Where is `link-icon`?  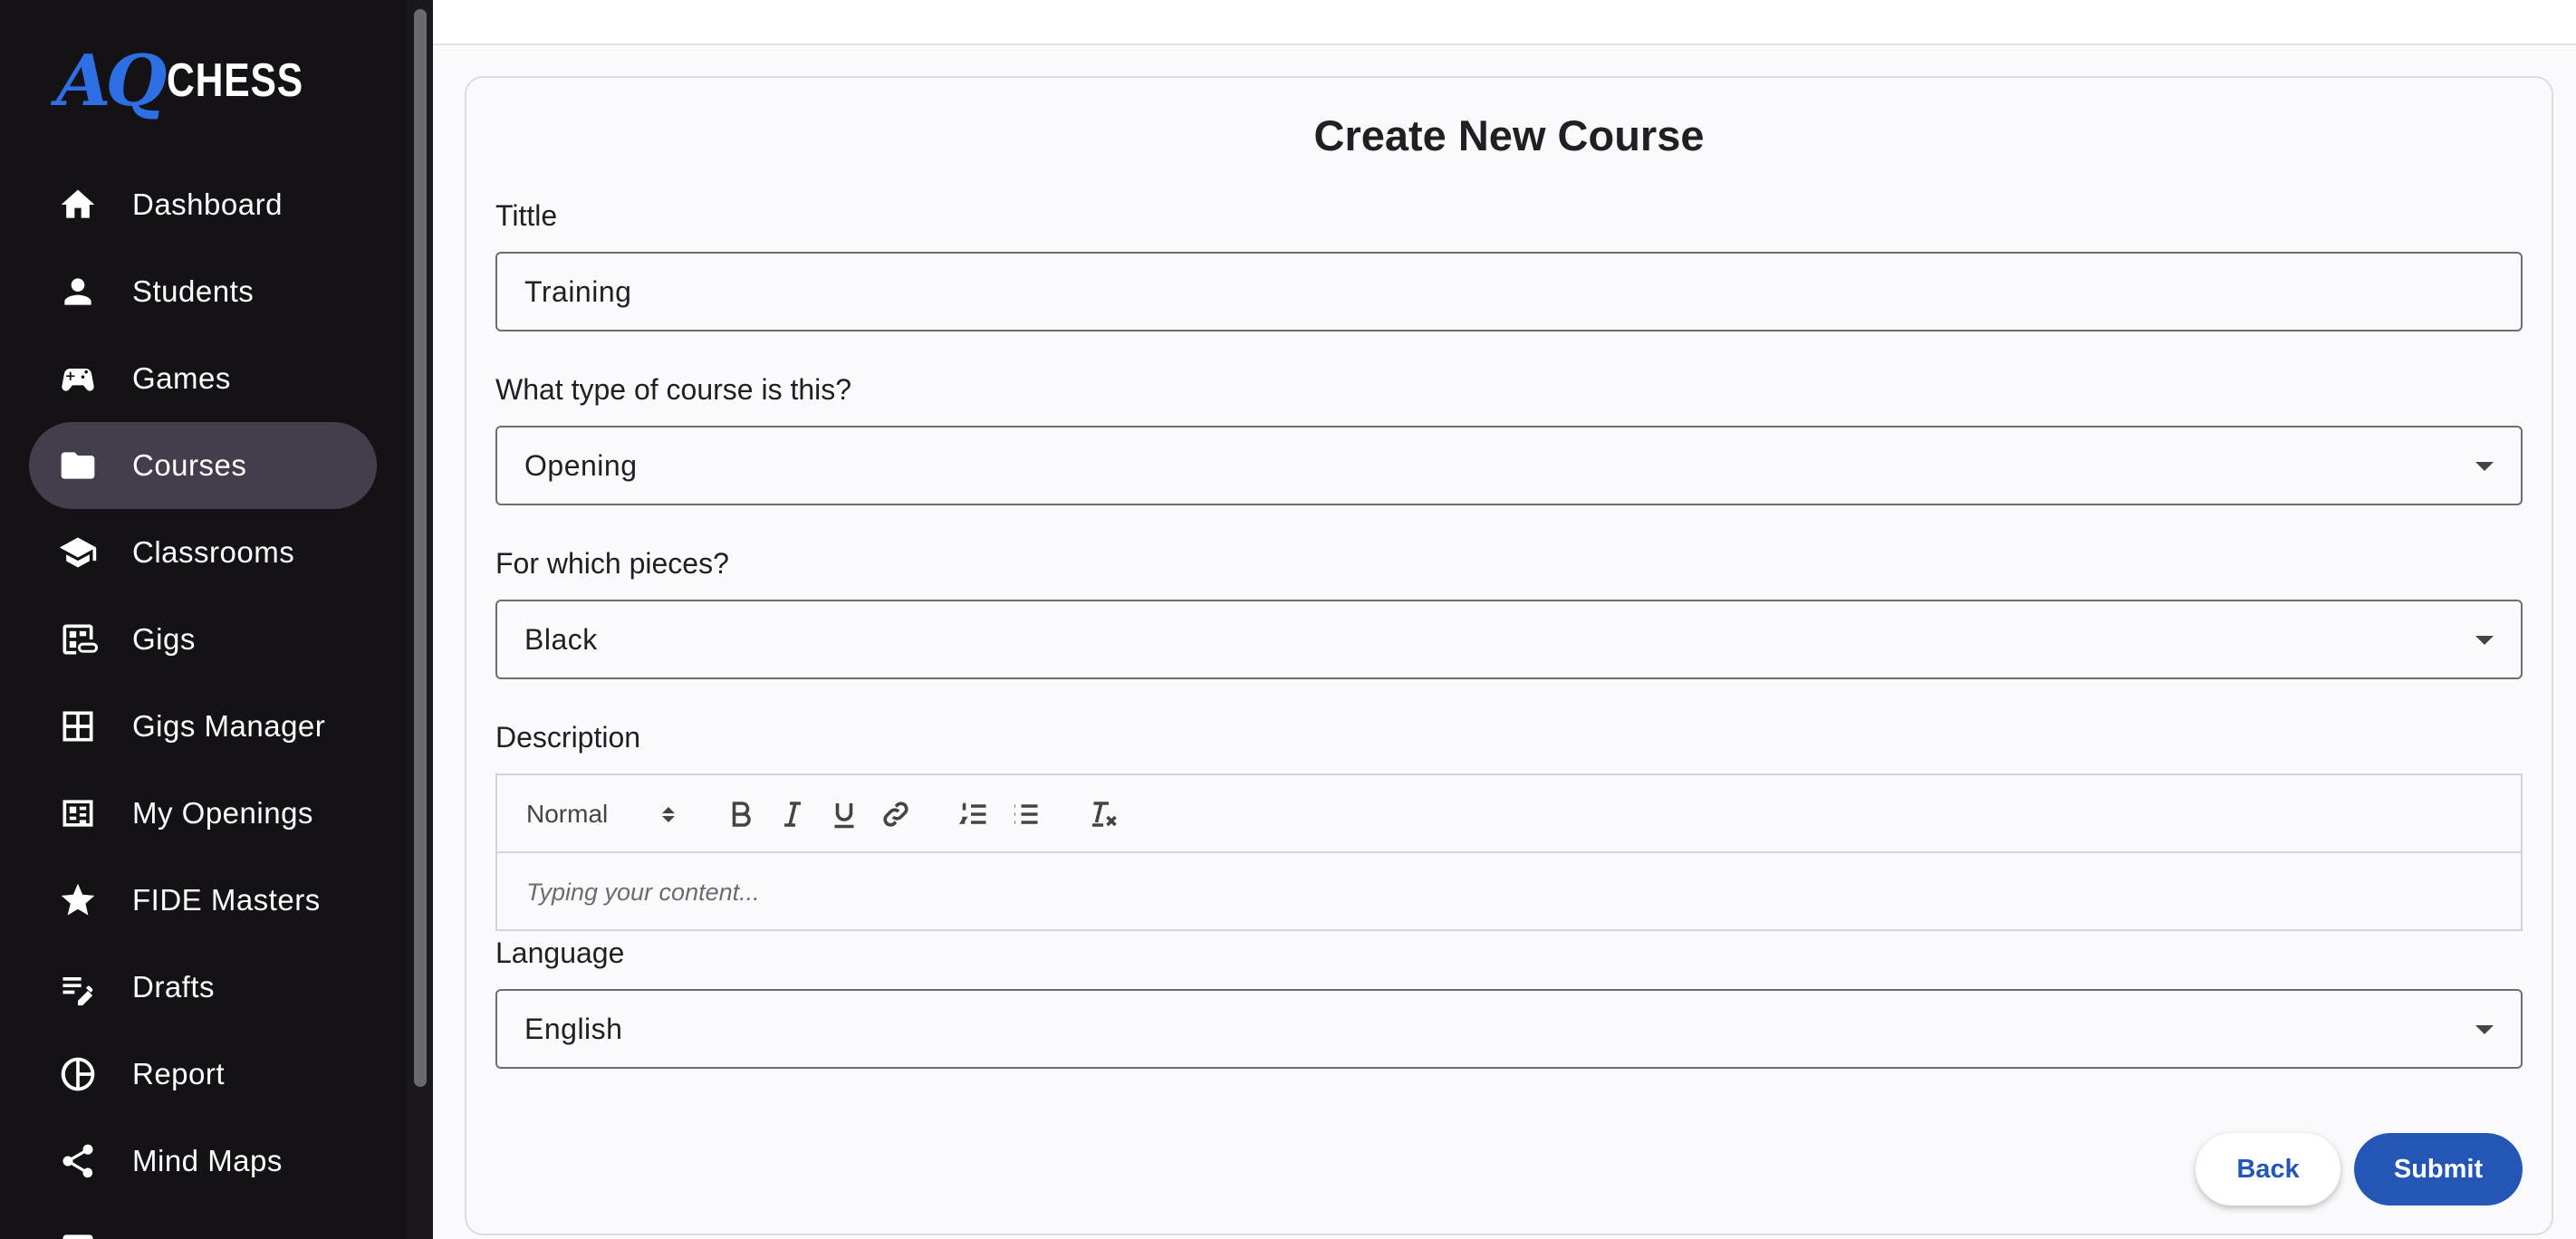 link-icon is located at coordinates (896, 814).